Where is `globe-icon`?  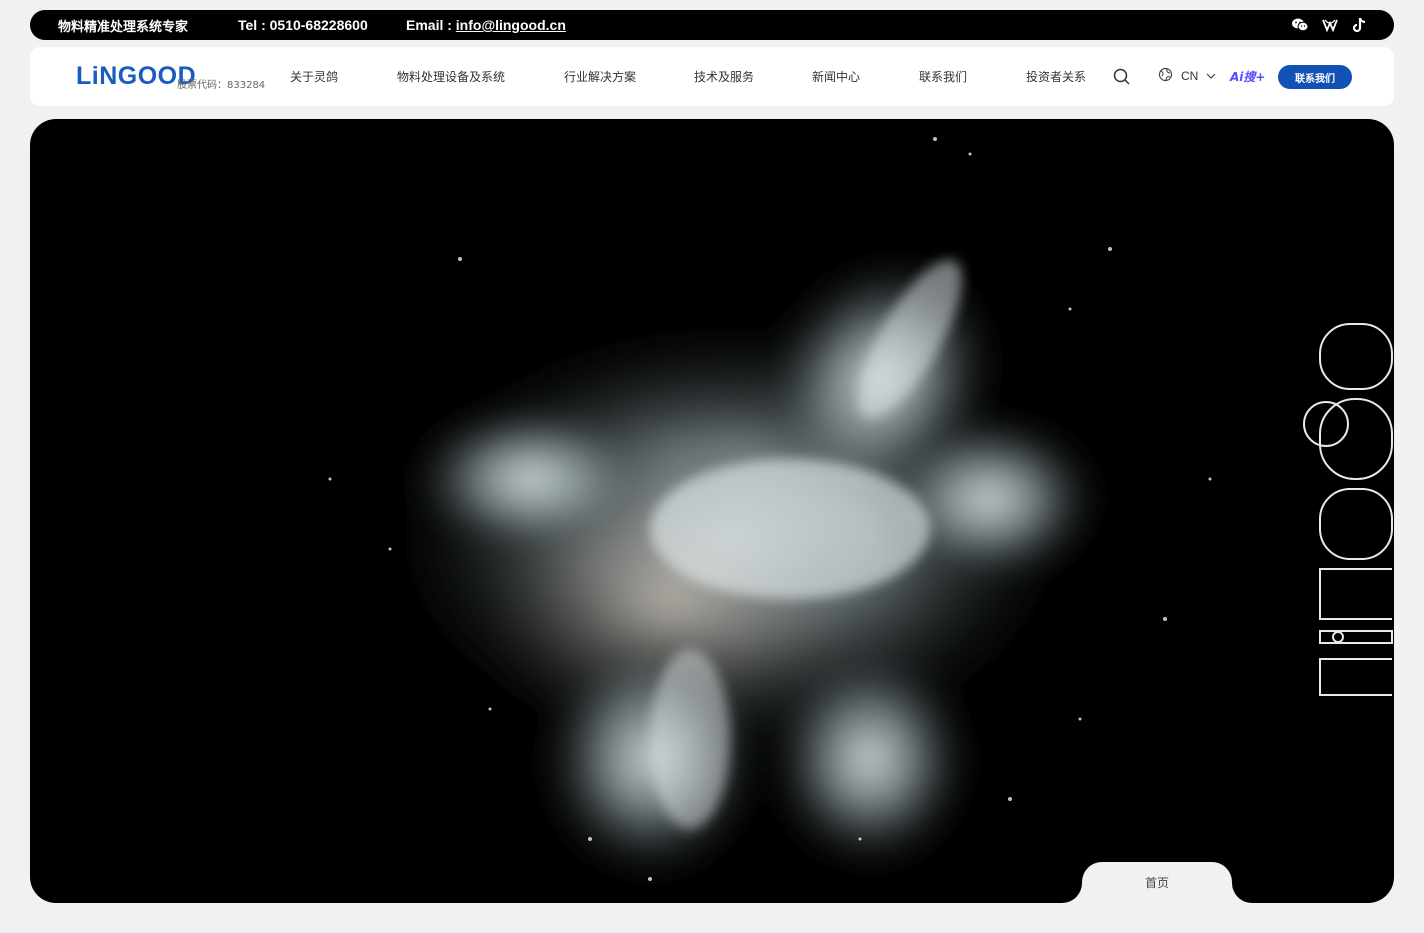 globe-icon is located at coordinates (1165, 76).